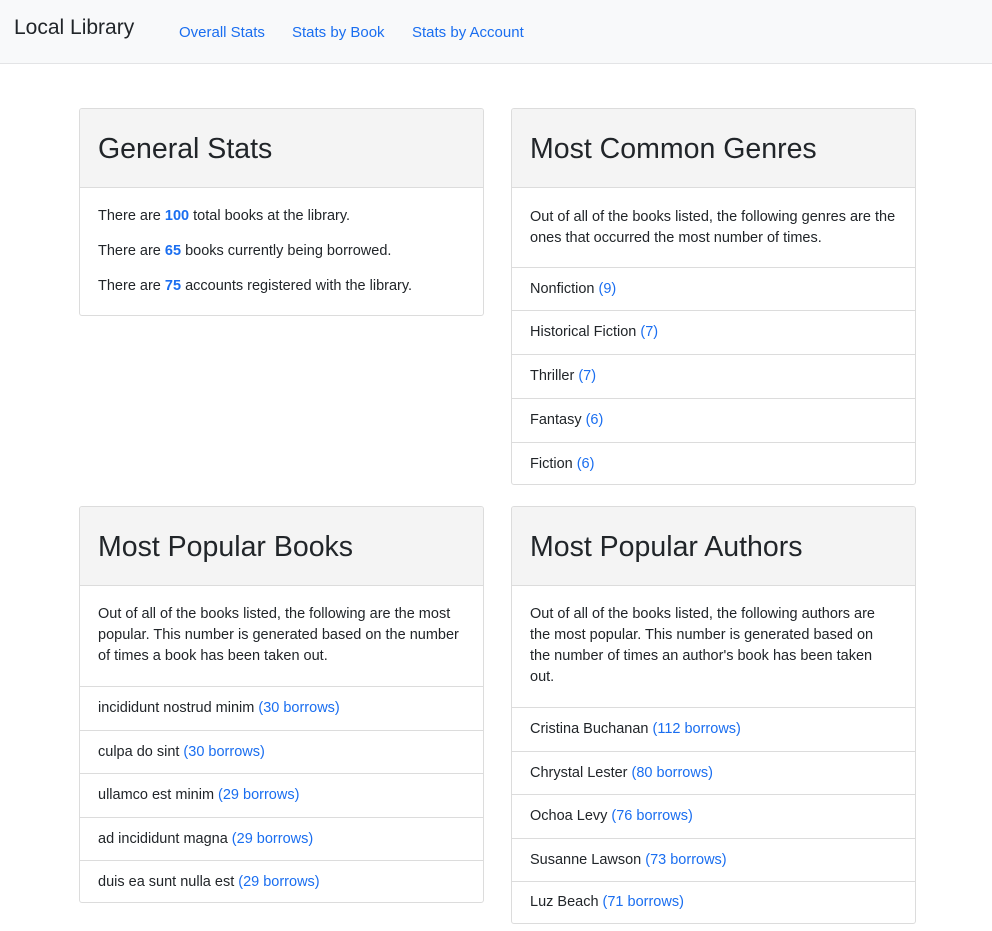 This screenshot has width=992, height=931. I want to click on nav-stats-by-account: Stats by Account, so click(468, 33).